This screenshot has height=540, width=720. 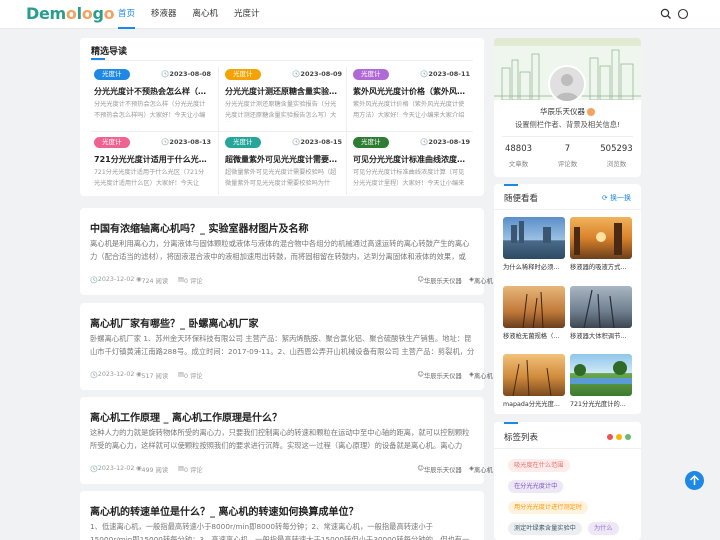 I want to click on tag-item: 用分光光度计进行测定时, so click(x=548, y=507).